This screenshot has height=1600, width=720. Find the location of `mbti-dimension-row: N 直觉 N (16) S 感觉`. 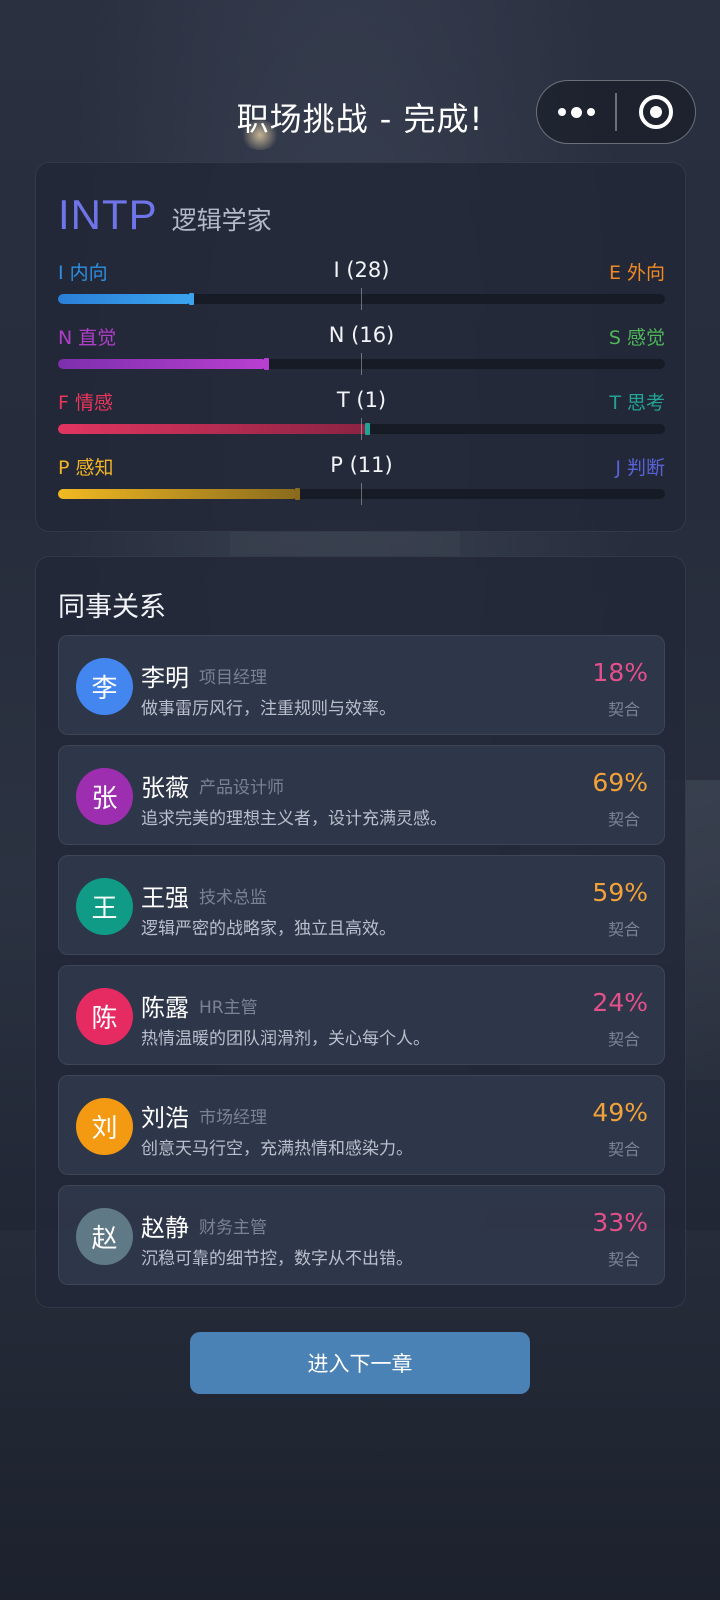

mbti-dimension-row: N 直觉 N (16) S 感觉 is located at coordinates (361, 349).